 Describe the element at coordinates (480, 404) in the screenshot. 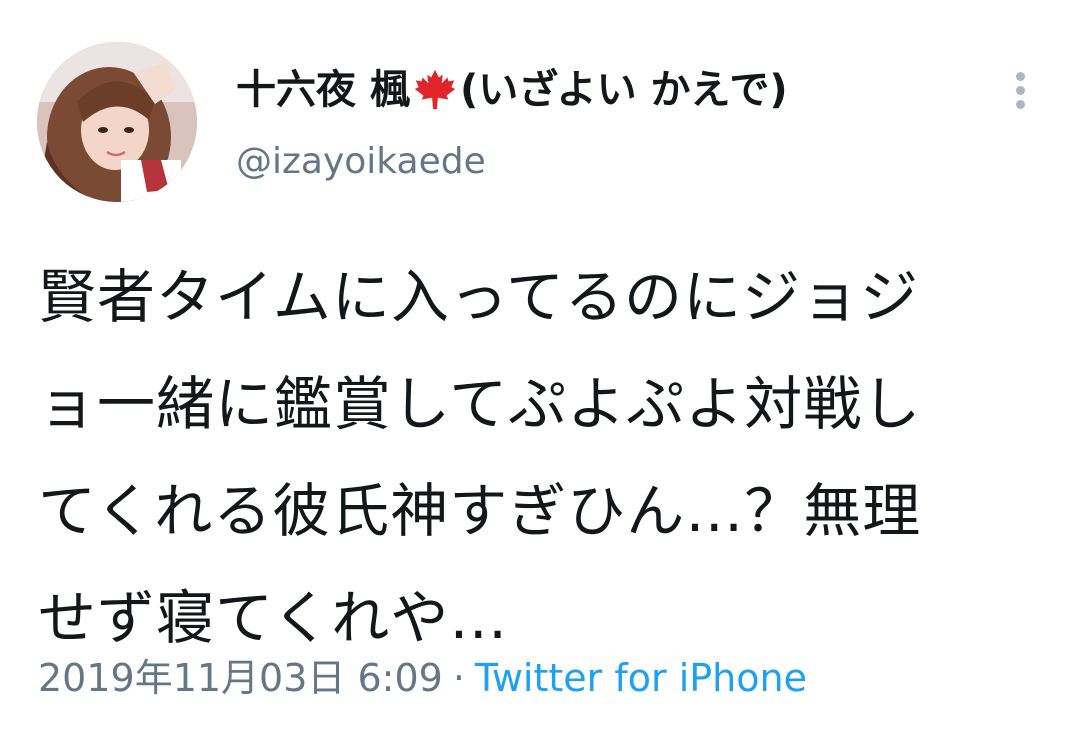

I see `tweet-text-line: ョ一緒に鑑賞してぷよぷよ対戦し` at that location.